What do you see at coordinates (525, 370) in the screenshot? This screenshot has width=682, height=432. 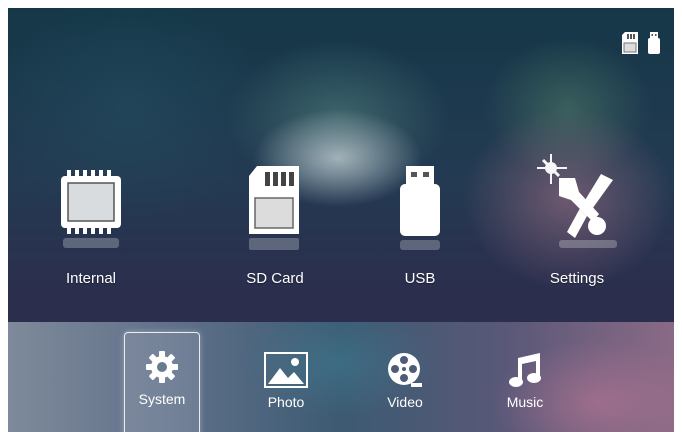 I see `music-note-icon` at bounding box center [525, 370].